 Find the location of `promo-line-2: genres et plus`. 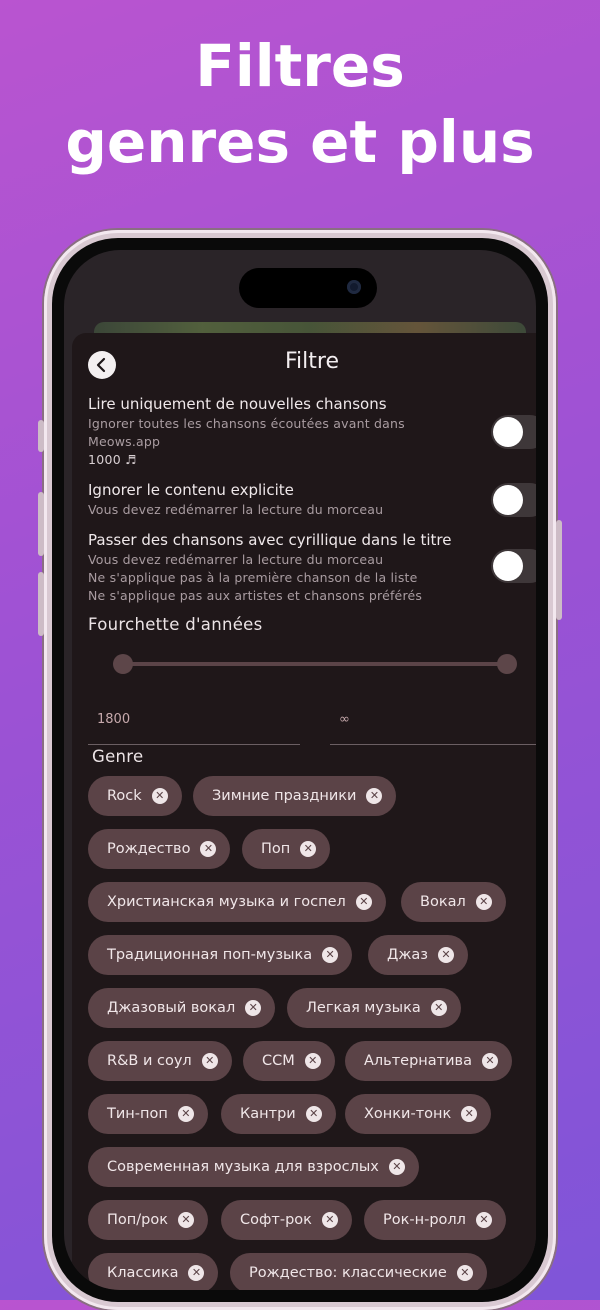

promo-line-2: genres et plus is located at coordinates (300, 142).